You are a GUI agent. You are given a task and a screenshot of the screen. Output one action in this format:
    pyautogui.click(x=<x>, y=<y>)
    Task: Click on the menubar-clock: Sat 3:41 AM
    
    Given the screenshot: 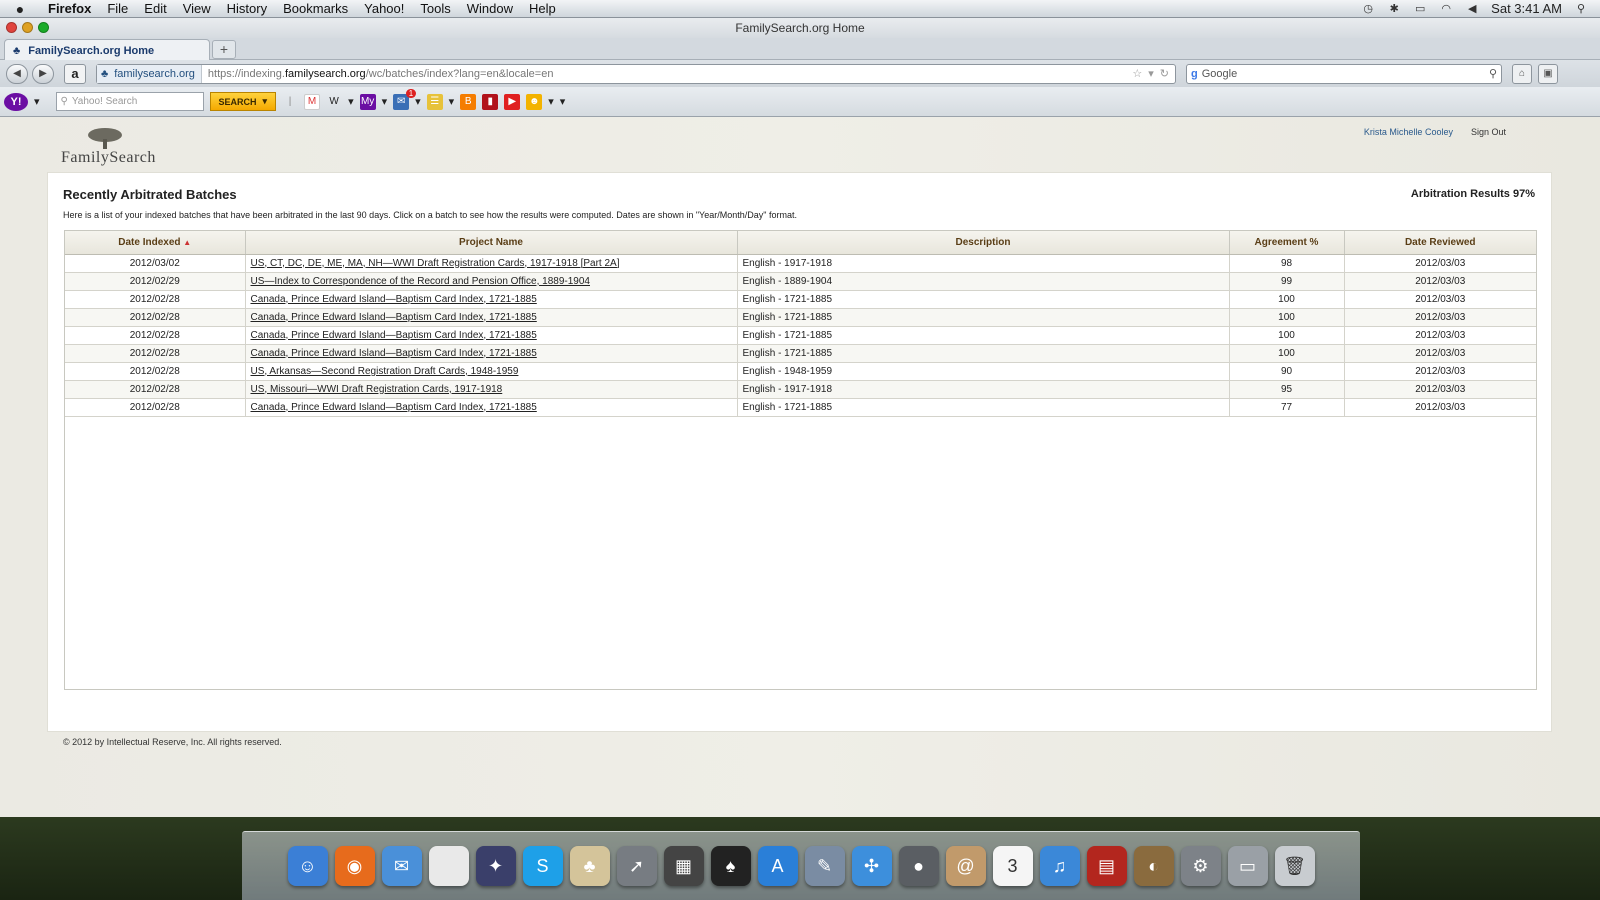 What is the action you would take?
    pyautogui.click(x=1526, y=8)
    